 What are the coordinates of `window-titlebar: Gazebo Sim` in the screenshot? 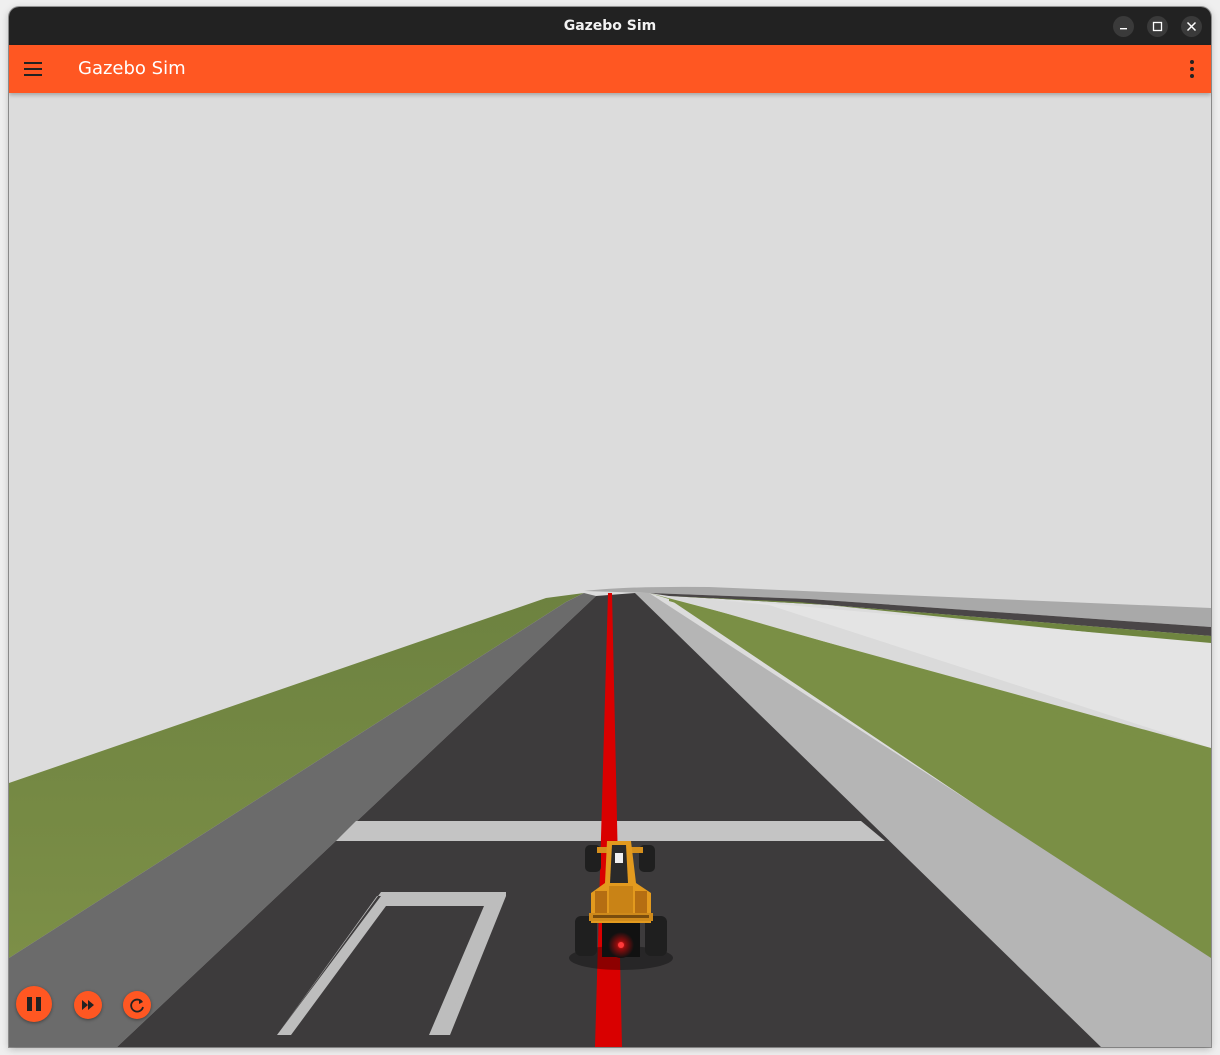 It's located at (610, 26).